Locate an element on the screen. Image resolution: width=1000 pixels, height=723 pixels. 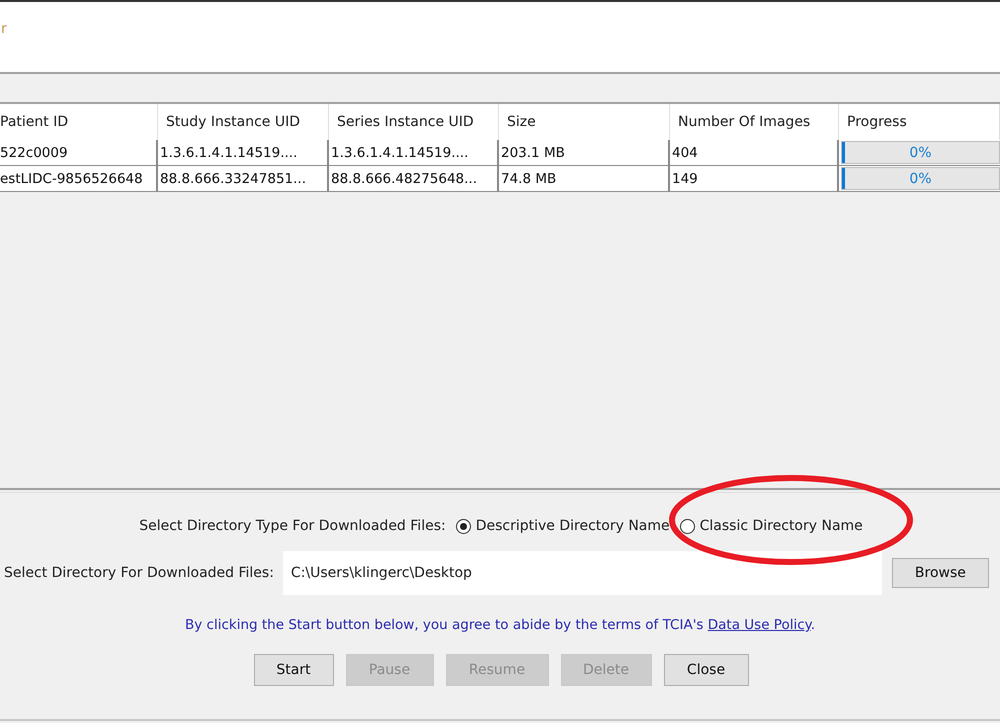
table-cell: 149 is located at coordinates (754, 178).